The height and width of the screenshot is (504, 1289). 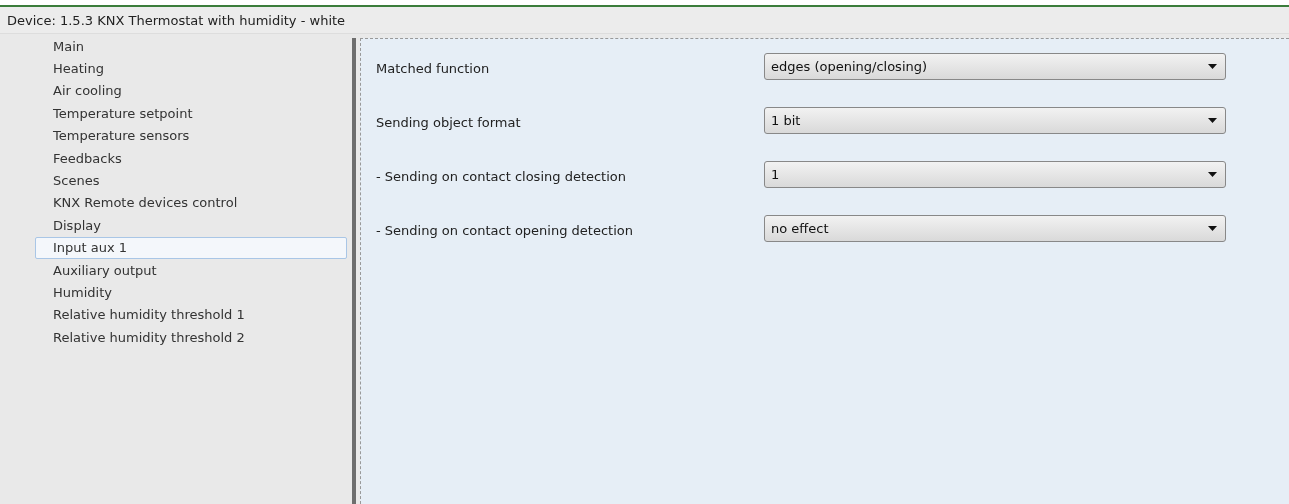 I want to click on parameter-label: - Sending on contact opening detection, so click(x=505, y=231).